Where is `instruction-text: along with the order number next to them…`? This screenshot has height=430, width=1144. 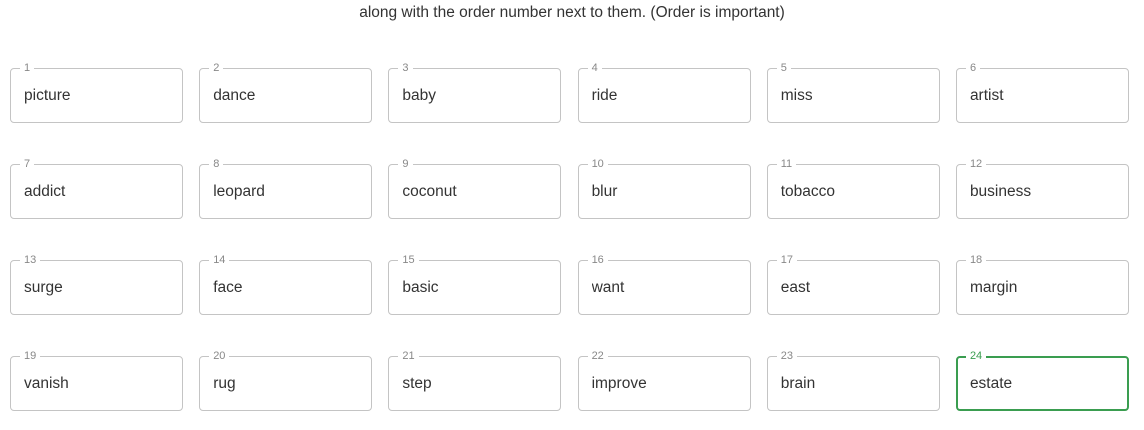
instruction-text: along with the order number next to them… is located at coordinates (572, 12).